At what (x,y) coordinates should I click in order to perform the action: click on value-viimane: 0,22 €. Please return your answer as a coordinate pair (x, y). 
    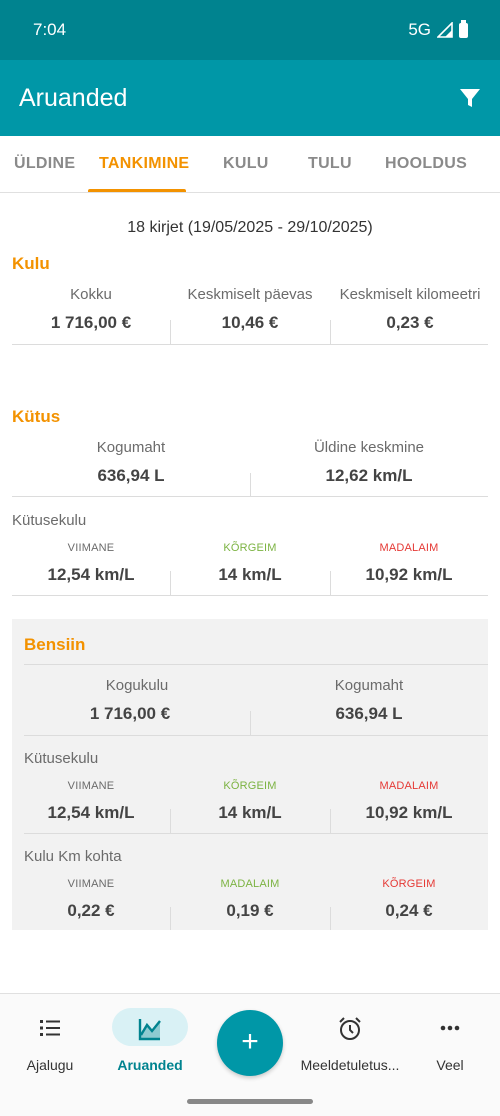
    Looking at the image, I should click on (91, 910).